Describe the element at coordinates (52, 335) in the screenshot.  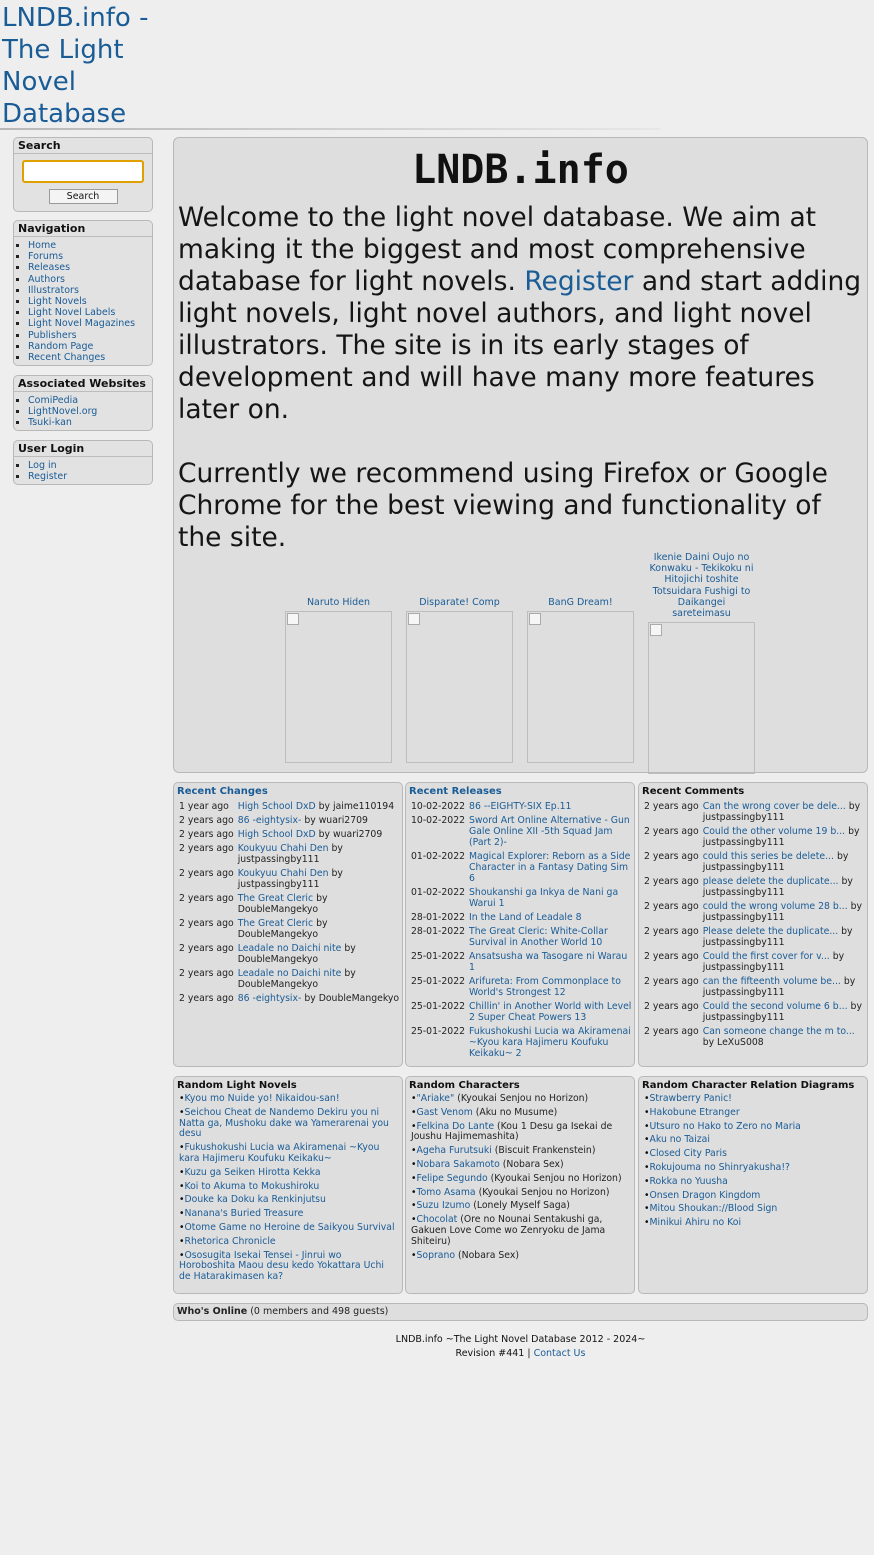
I see `nav-link-publishers: Publishers` at that location.